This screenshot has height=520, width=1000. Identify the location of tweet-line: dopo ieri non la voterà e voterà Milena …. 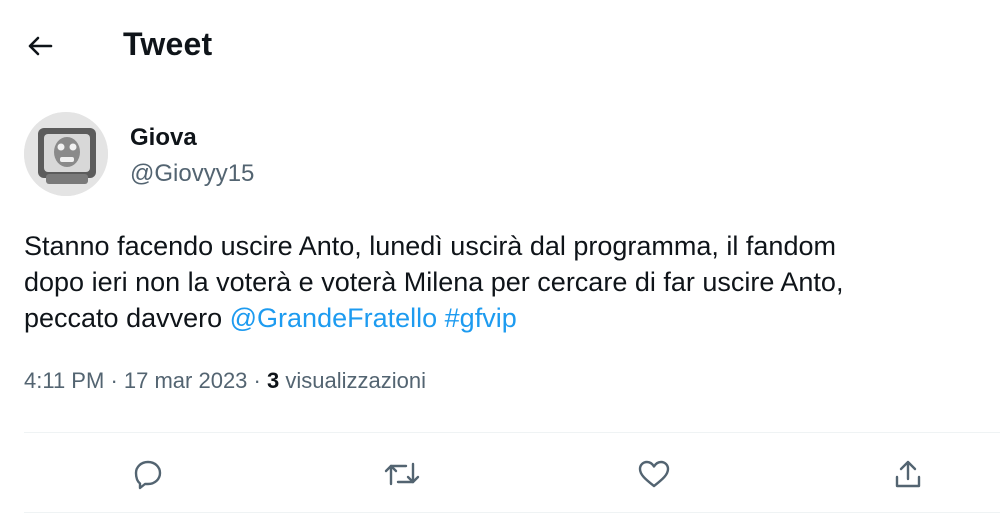
(434, 282).